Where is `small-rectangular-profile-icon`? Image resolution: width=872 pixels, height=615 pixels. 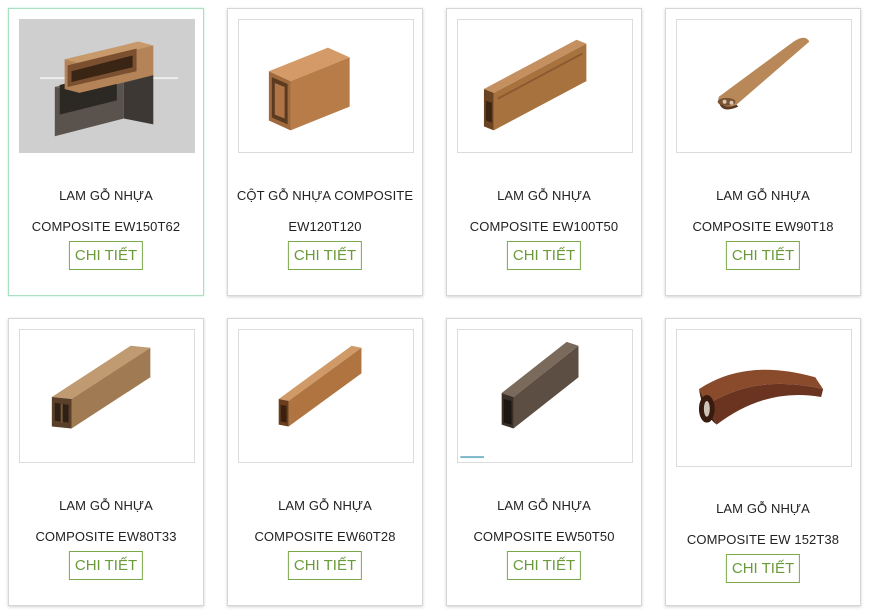 small-rectangular-profile-icon is located at coordinates (320, 386).